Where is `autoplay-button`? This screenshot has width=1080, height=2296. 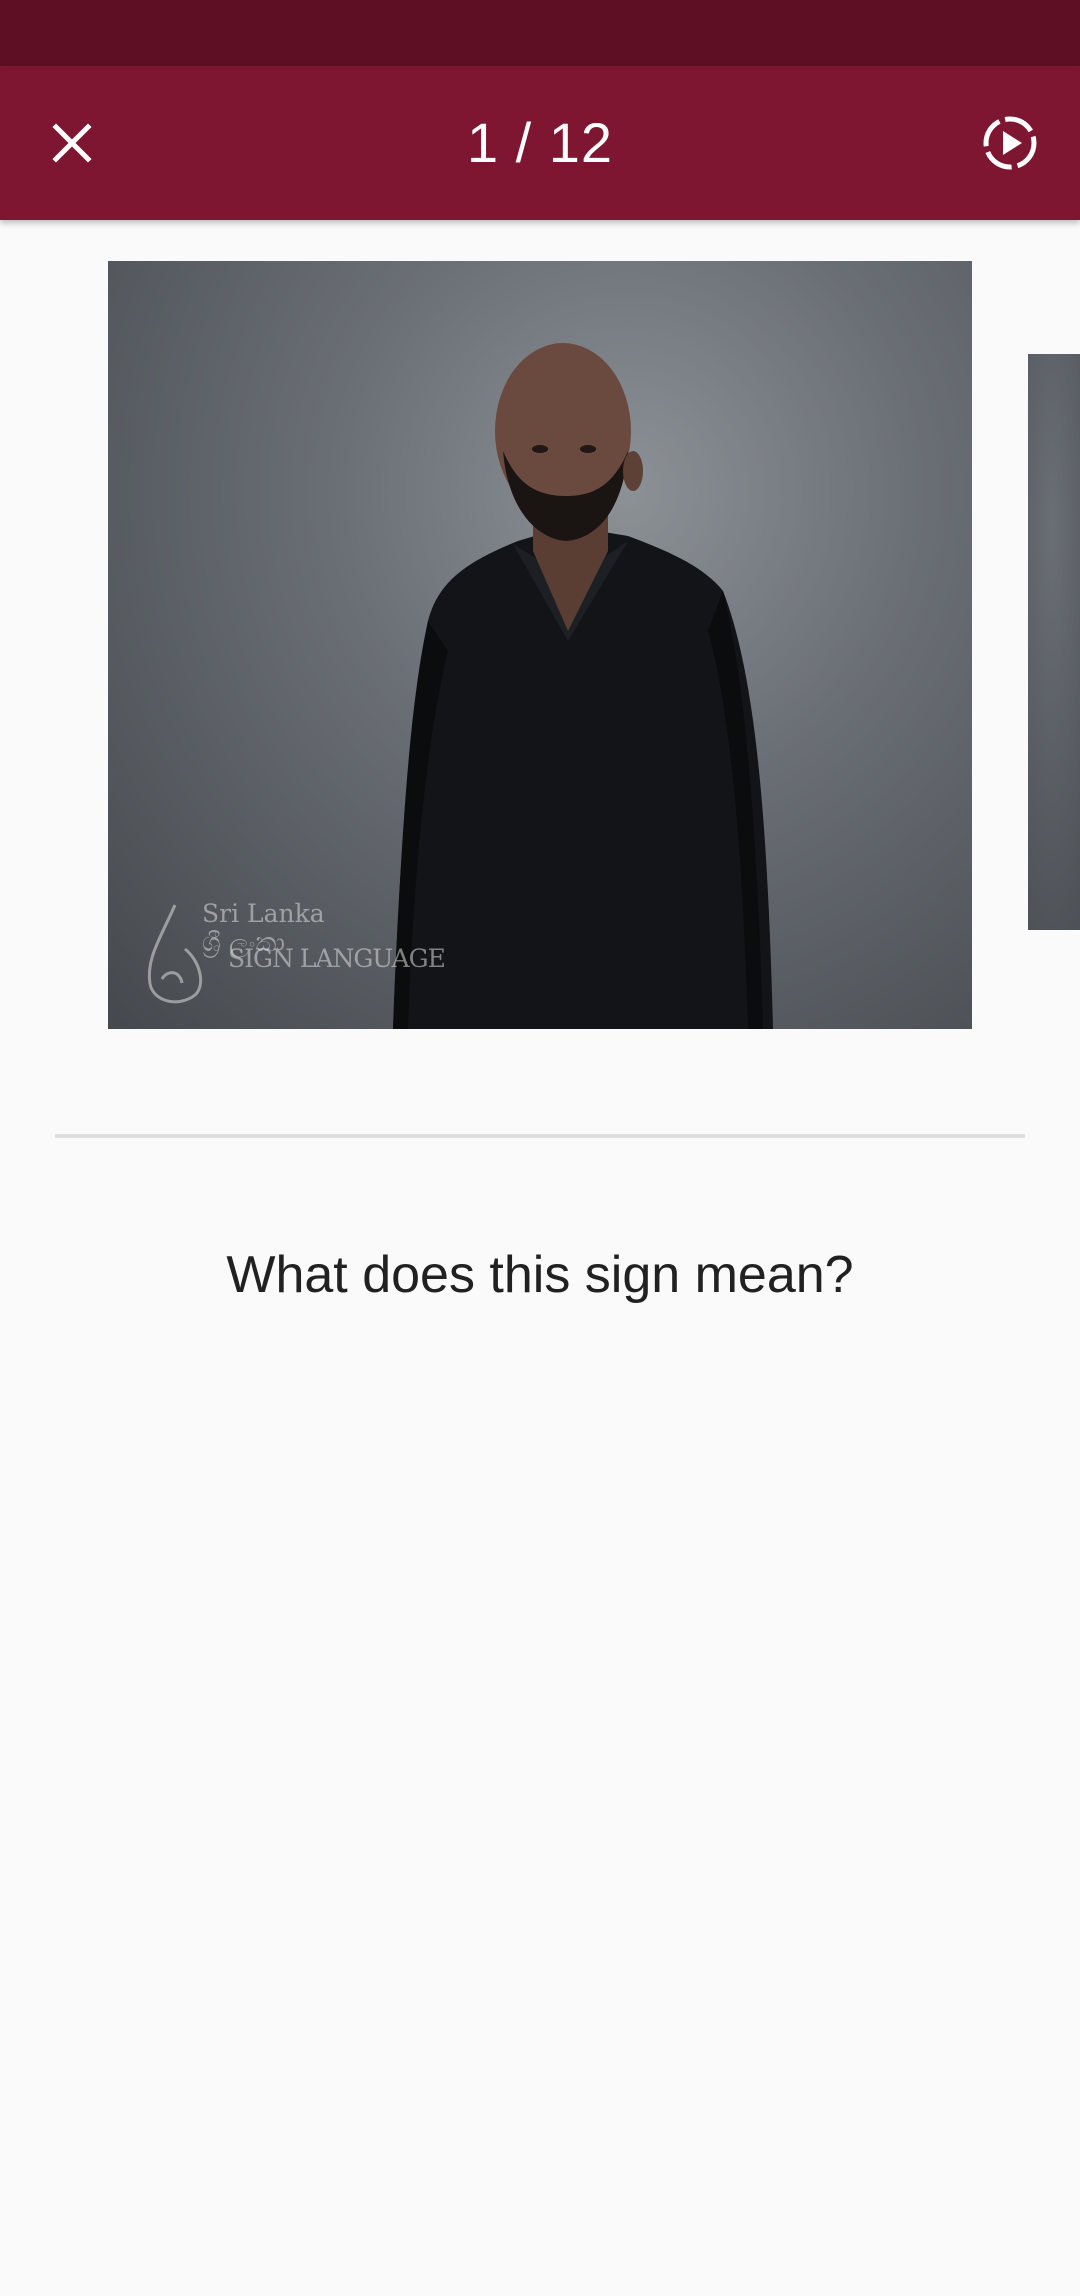
autoplay-button is located at coordinates (1010, 143).